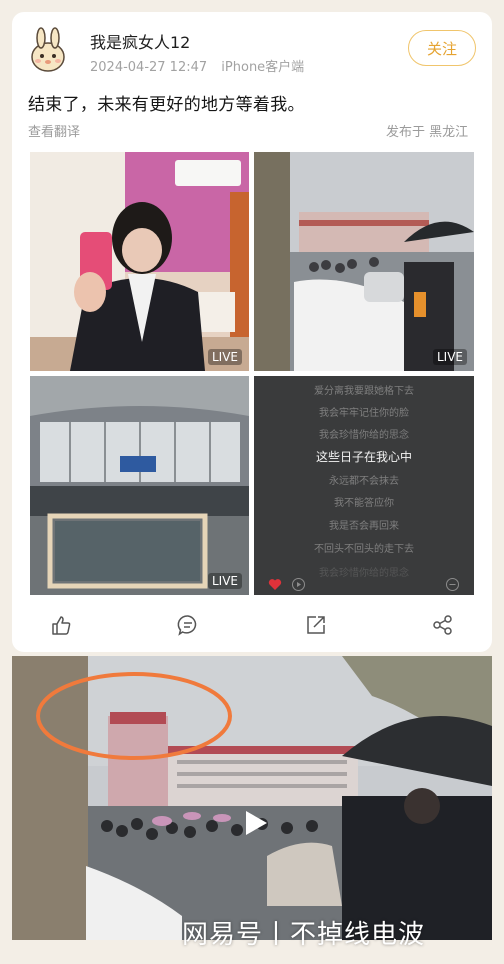 Image resolution: width=504 pixels, height=964 pixels. I want to click on username: 我是疯女人12, so click(140, 41).